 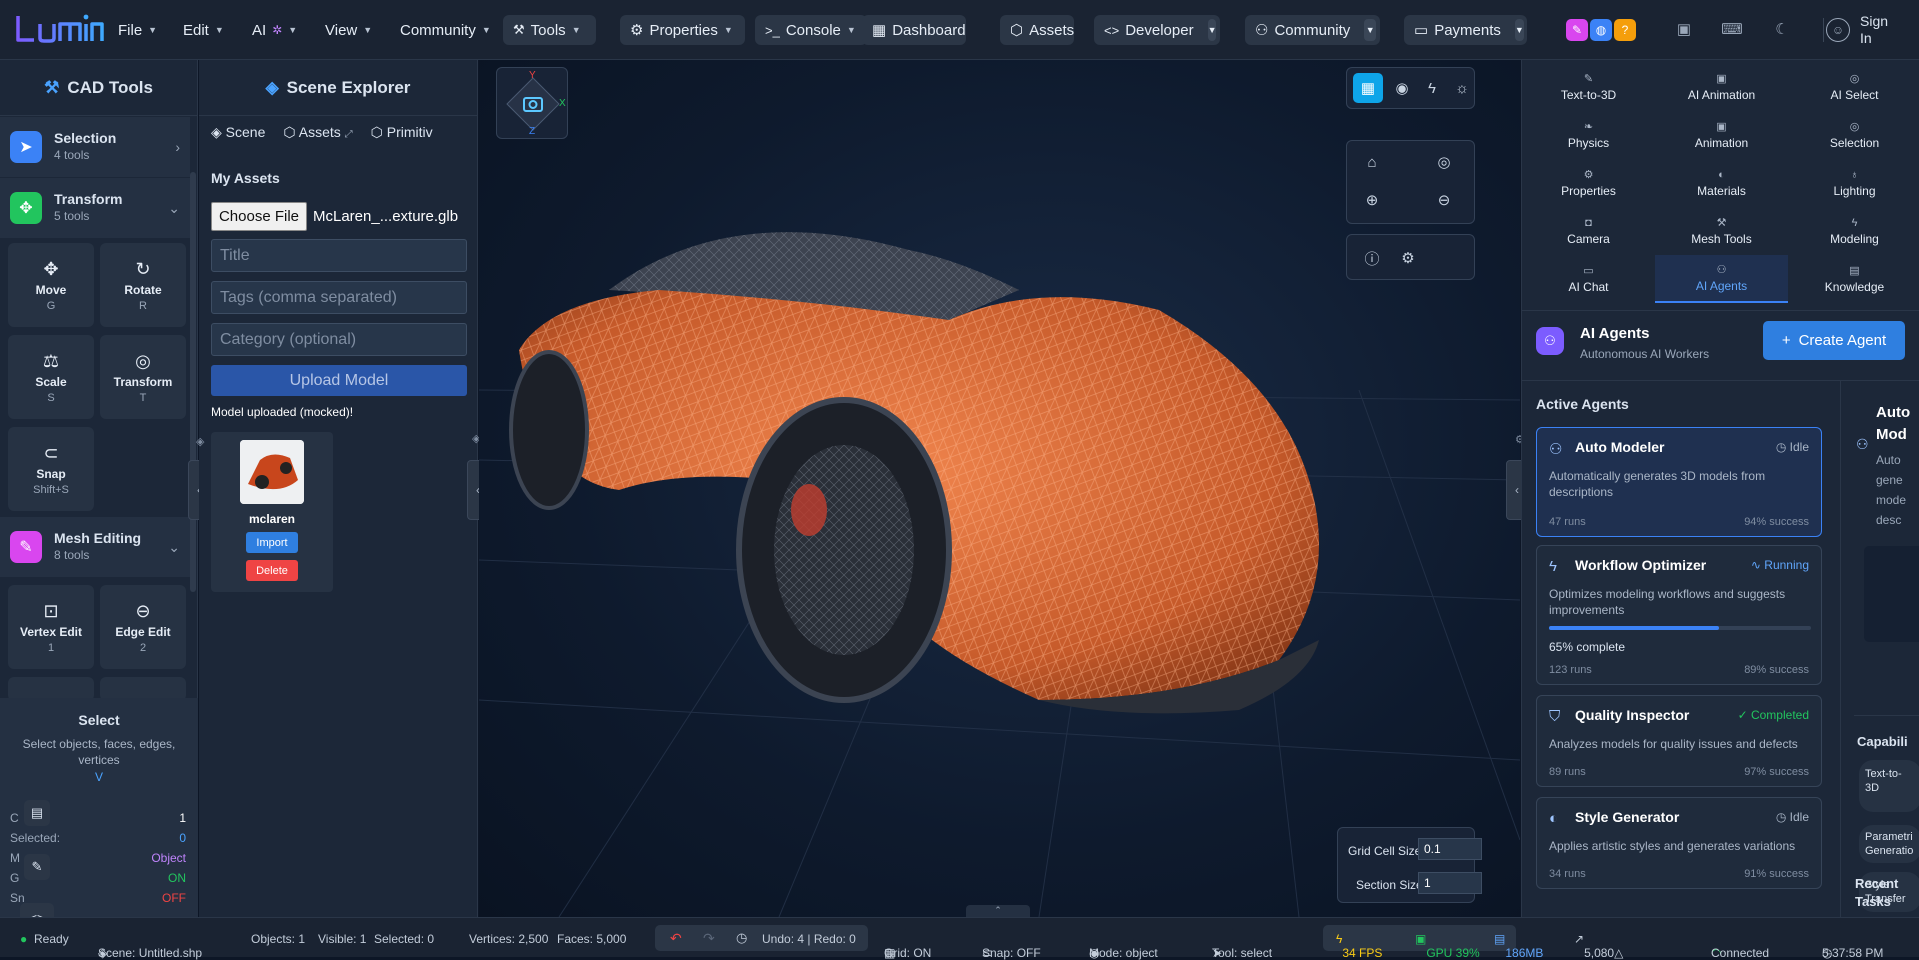 I want to click on scene-explorer-title: Scene Explorer, so click(x=348, y=87).